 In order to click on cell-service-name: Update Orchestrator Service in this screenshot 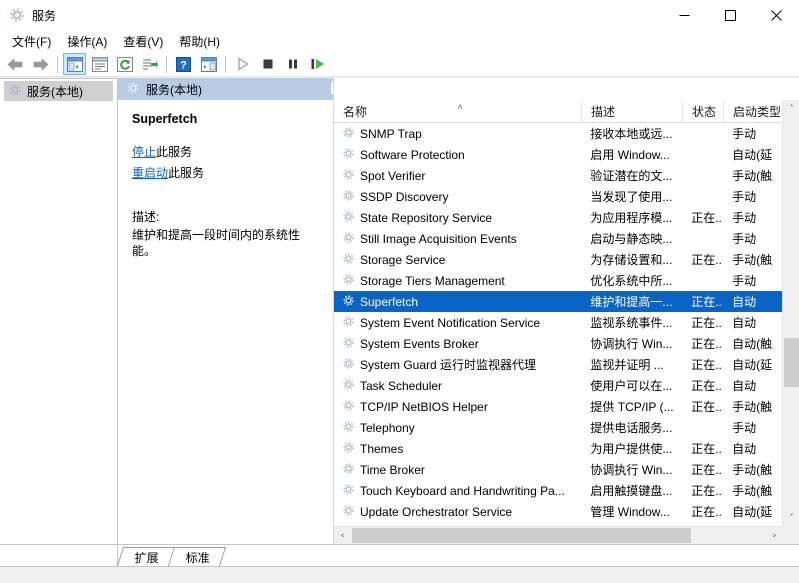, I will do `click(457, 512)`.